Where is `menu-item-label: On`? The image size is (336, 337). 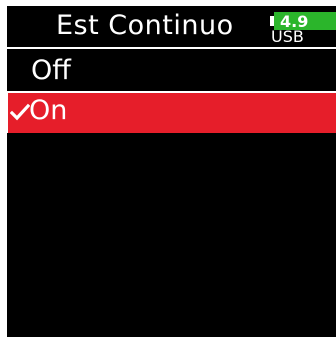 menu-item-label: On is located at coordinates (48, 110).